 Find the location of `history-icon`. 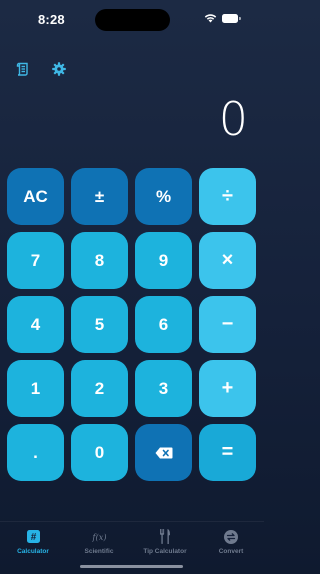

history-icon is located at coordinates (23, 69).